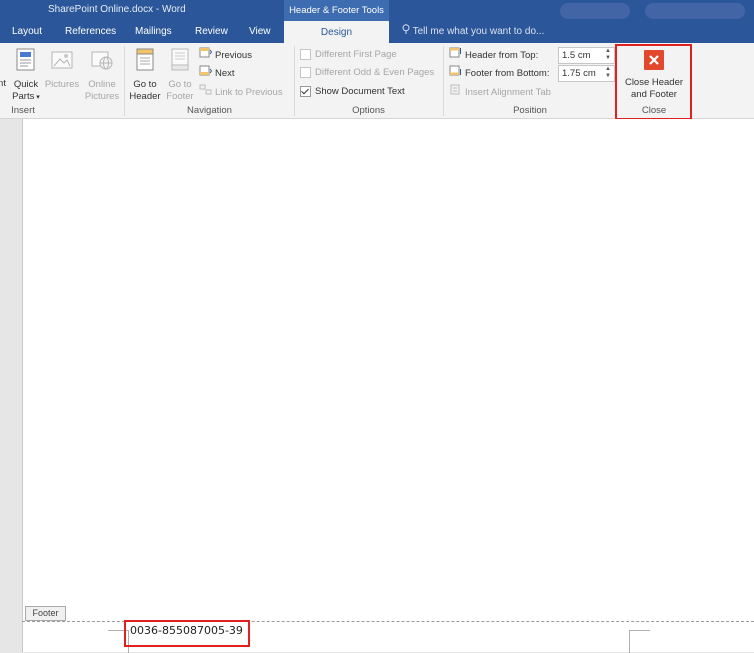 The image size is (754, 653). I want to click on pictures-icon, so click(62, 62).